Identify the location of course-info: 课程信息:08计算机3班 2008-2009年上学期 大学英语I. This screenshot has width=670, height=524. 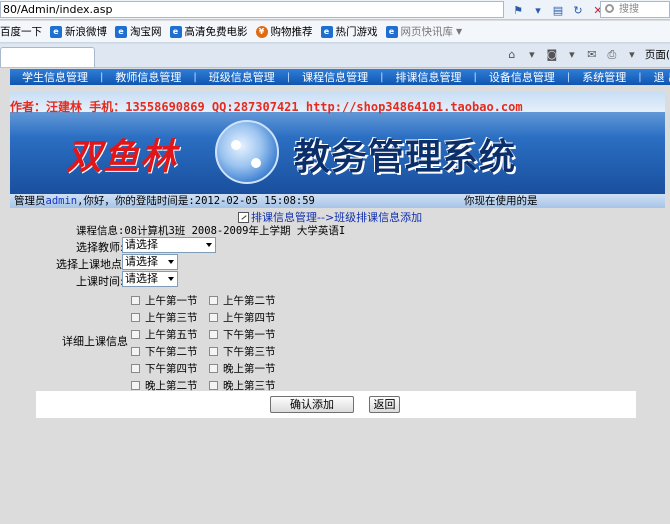
(211, 231).